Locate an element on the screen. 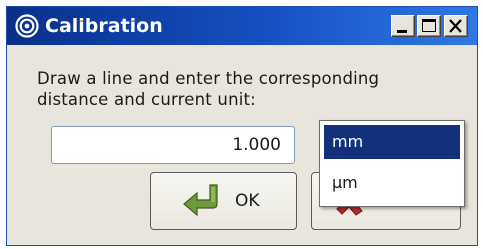  instruction-line-2: distance and current unit: is located at coordinates (146, 99).